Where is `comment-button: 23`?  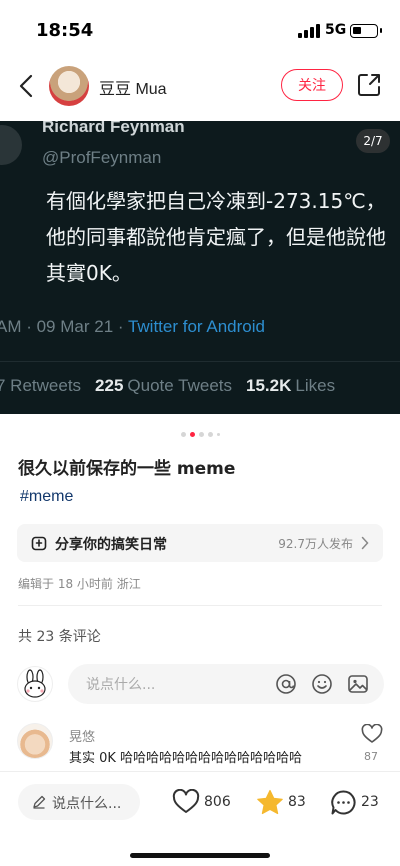
comment-button: 23 is located at coordinates (354, 802).